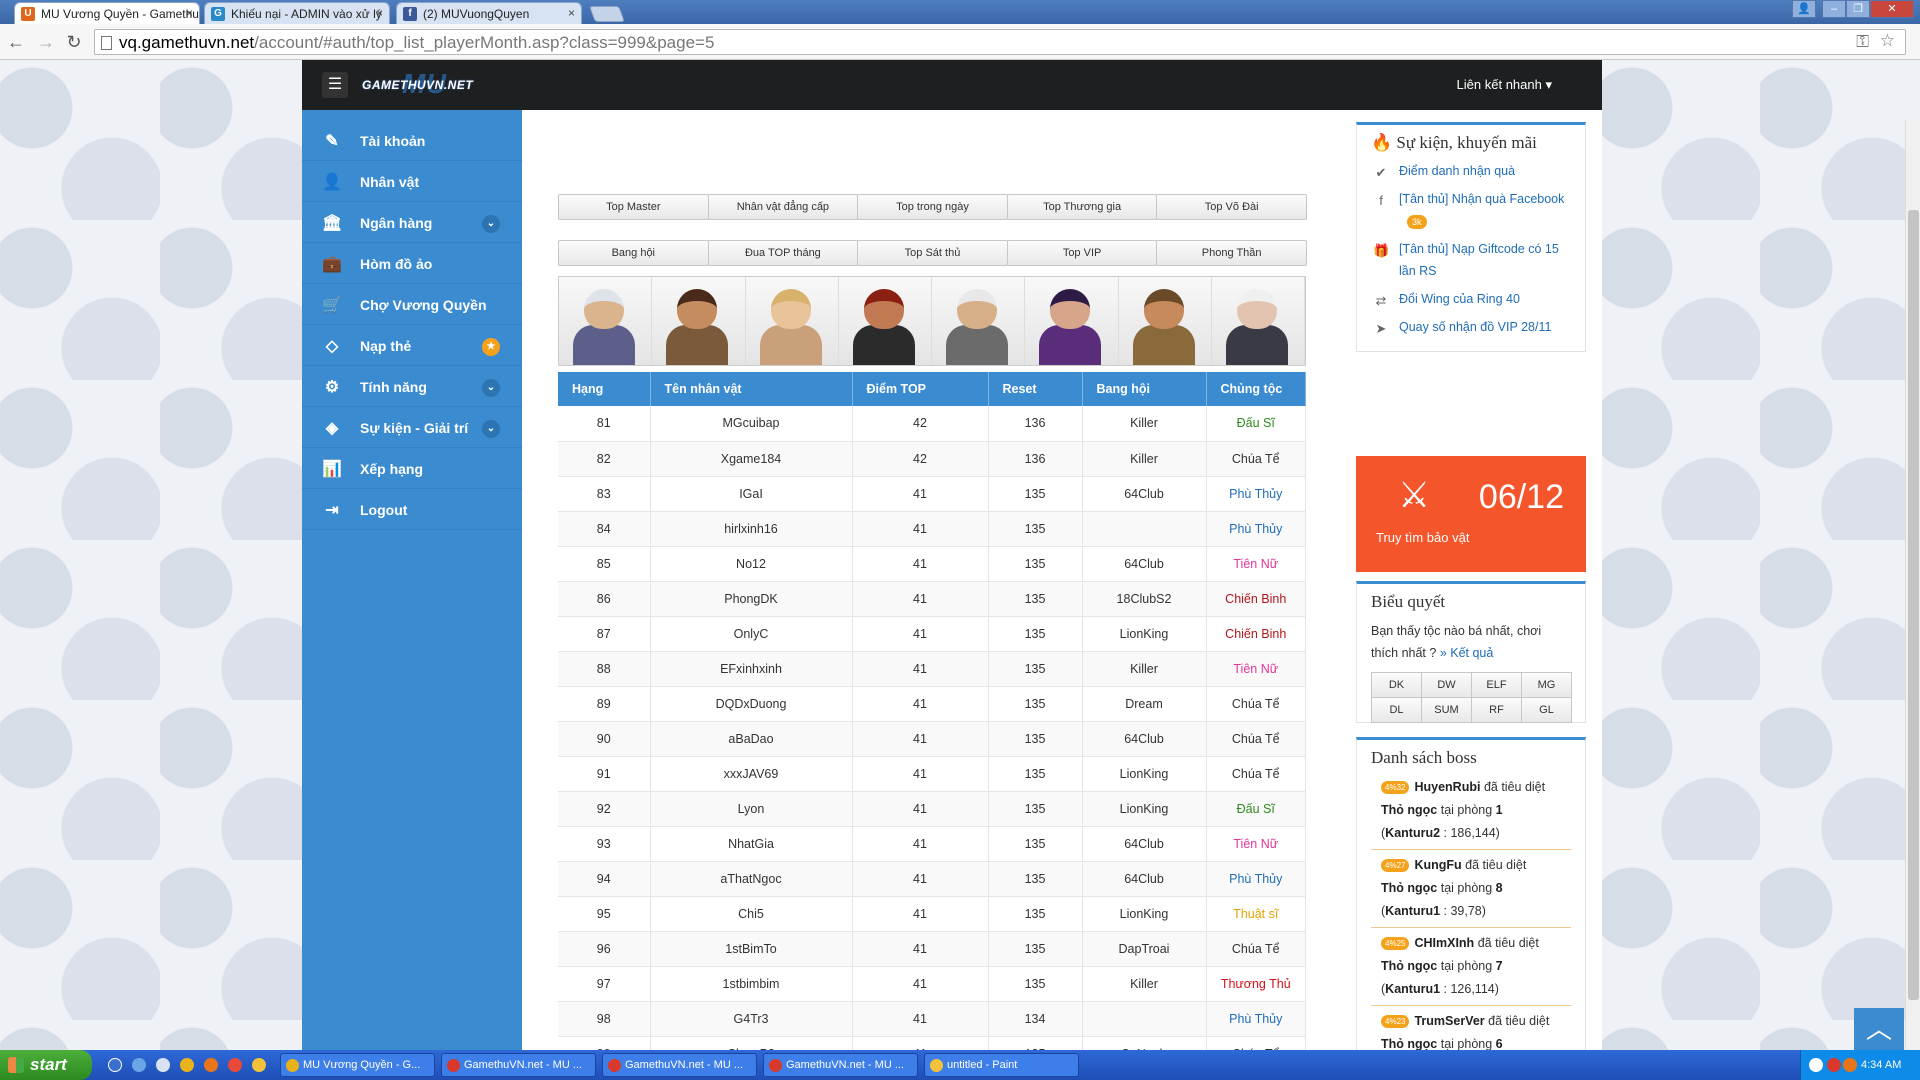 Image resolution: width=1920 pixels, height=1080 pixels. Describe the element at coordinates (412, 345) in the screenshot. I see `sidebar-item-6: ◇ Nạp thẻ ★` at that location.